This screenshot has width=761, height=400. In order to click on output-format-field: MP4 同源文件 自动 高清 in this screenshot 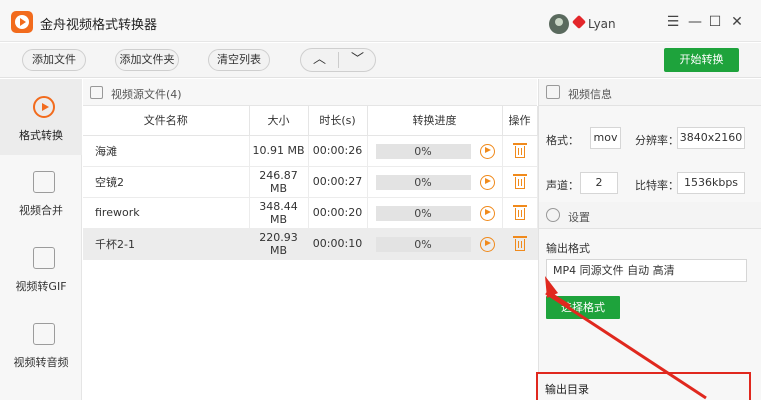, I will do `click(646, 270)`.